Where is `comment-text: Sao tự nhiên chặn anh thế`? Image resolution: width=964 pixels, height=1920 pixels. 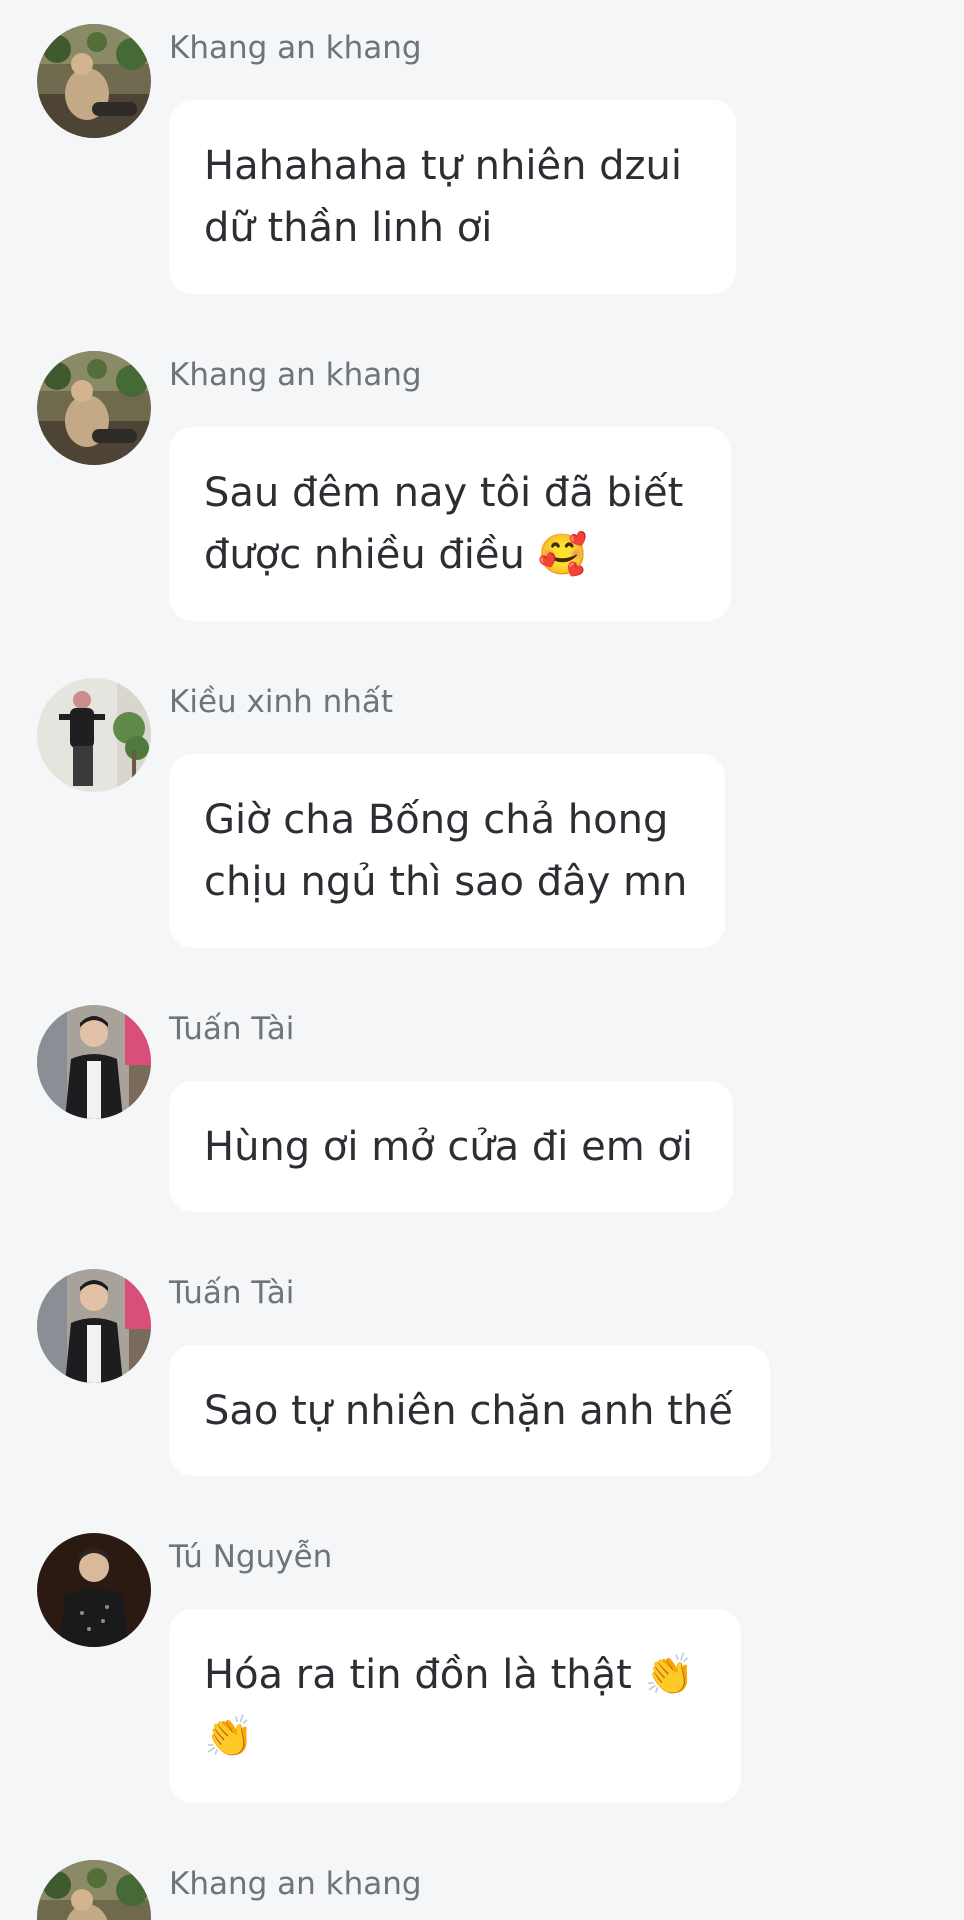 comment-text: Sao tự nhiên chặn anh thế is located at coordinates (468, 1410).